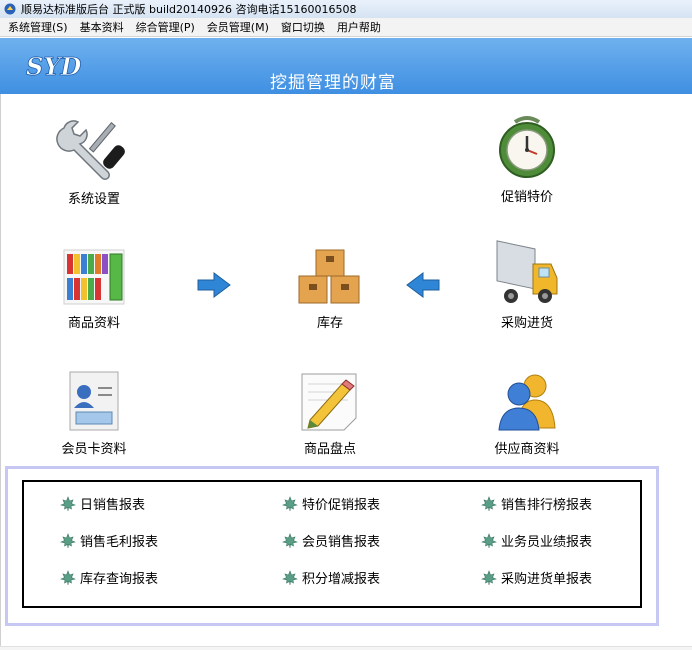  I want to click on report-salesperson: 业务员业绩报表, so click(536, 540).